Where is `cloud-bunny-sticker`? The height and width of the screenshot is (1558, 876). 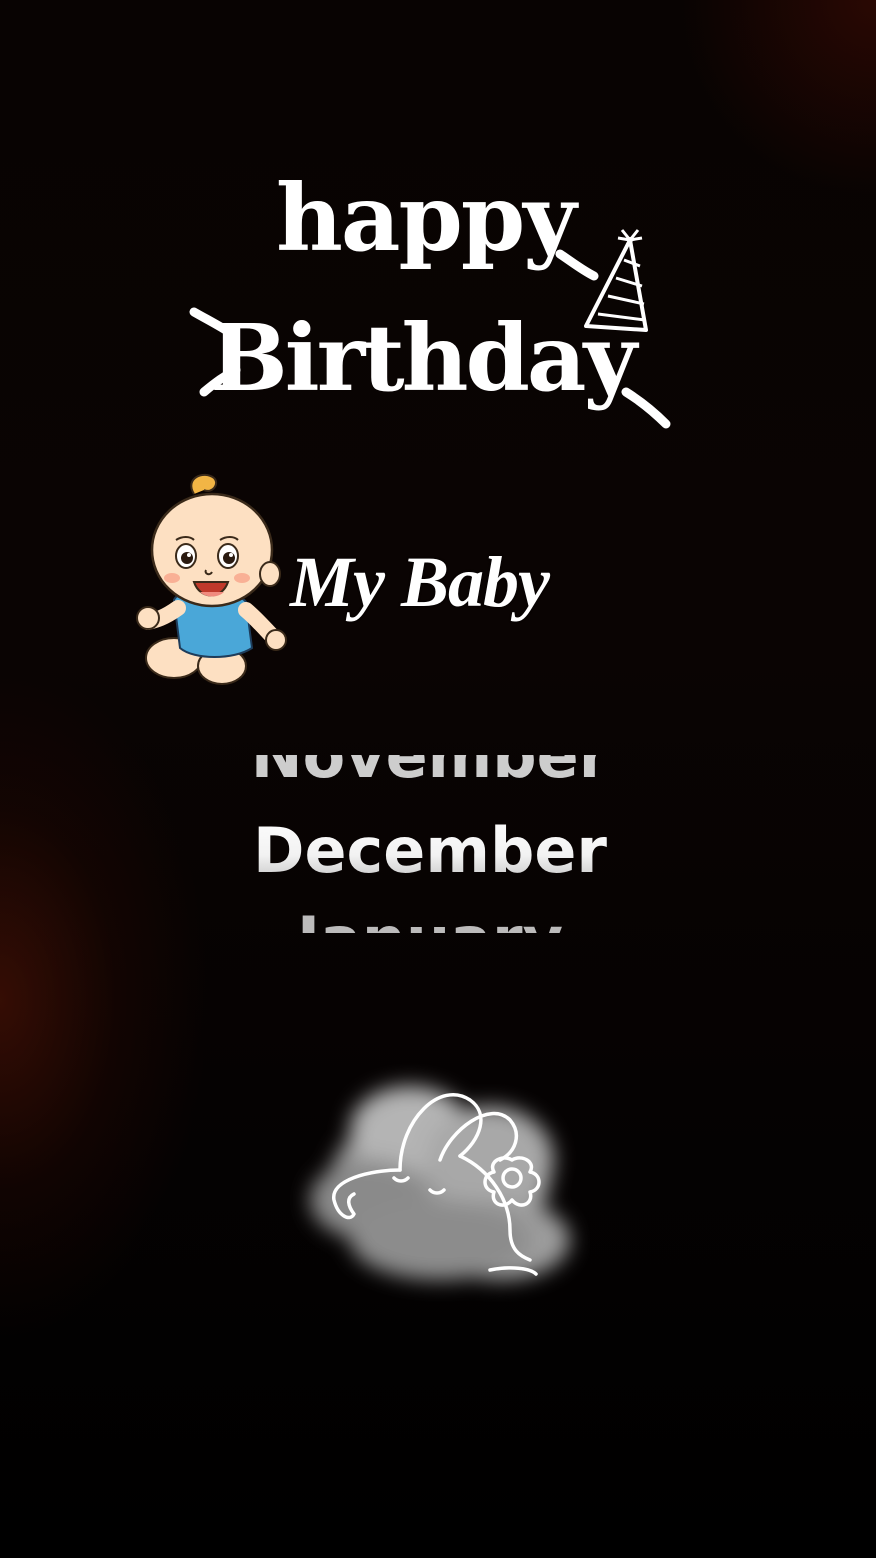 cloud-bunny-sticker is located at coordinates (440, 1185).